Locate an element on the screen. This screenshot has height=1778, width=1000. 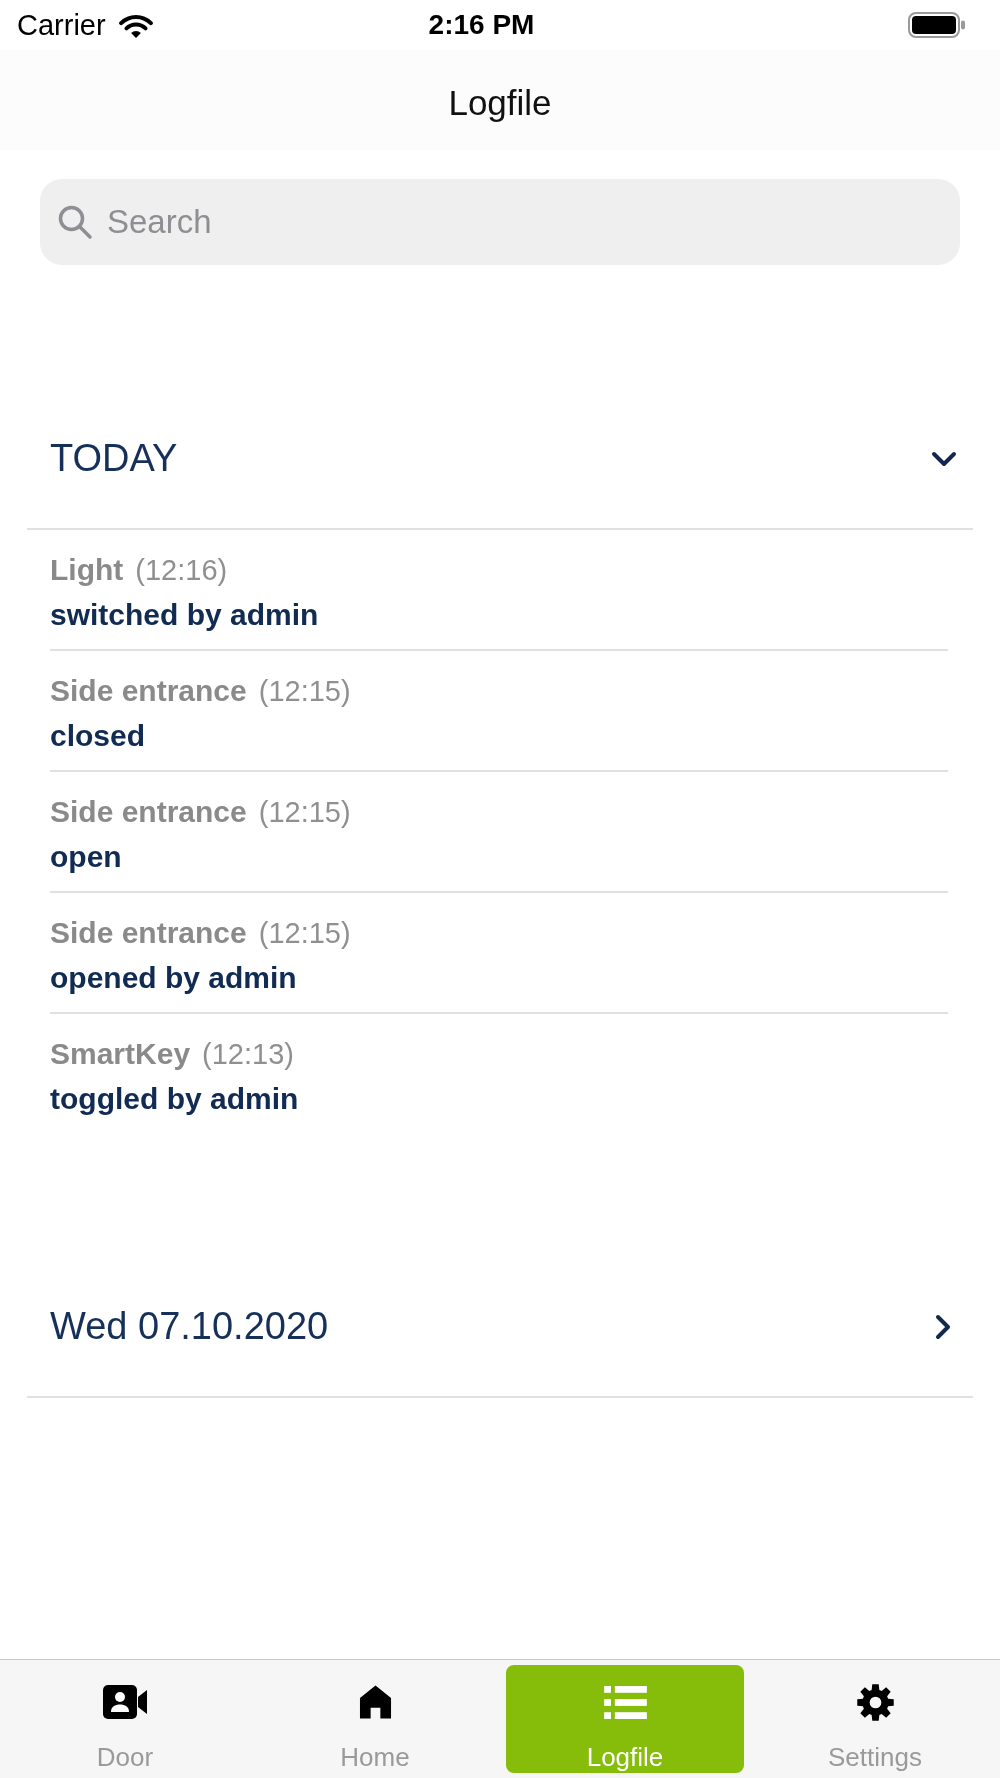
device-name: SmartKey is located at coordinates (120, 1054).